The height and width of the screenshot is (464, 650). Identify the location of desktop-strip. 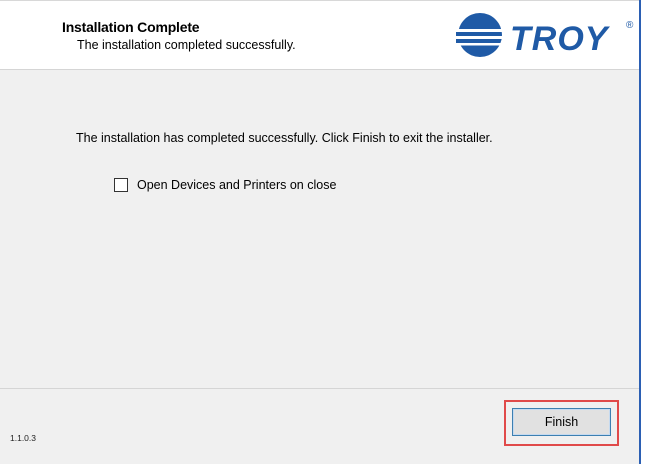
(645, 232).